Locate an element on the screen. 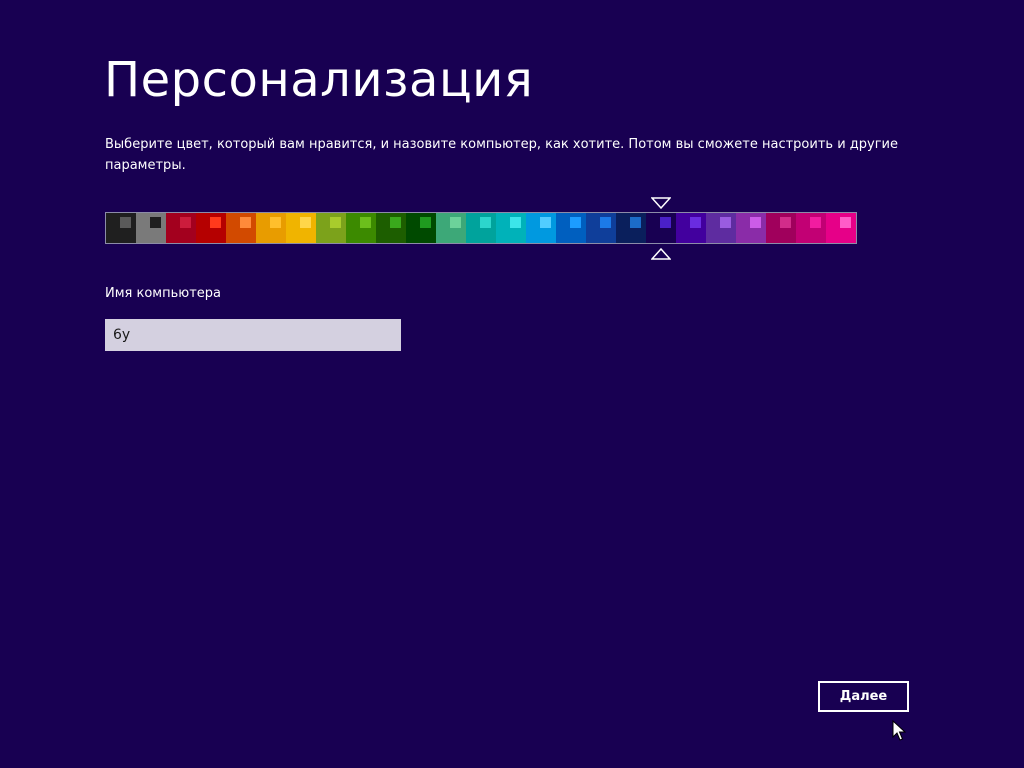 The width and height of the screenshot is (1024, 768). color-strip is located at coordinates (481, 228).